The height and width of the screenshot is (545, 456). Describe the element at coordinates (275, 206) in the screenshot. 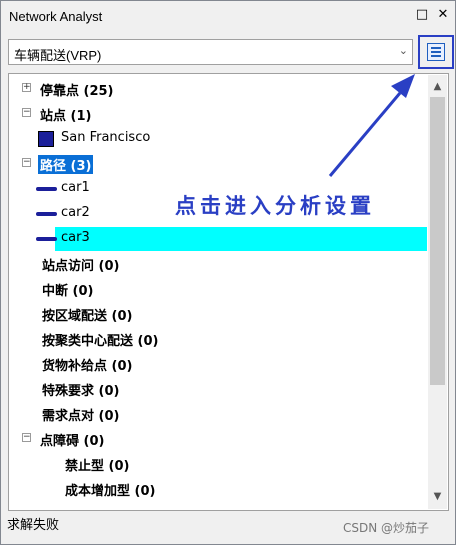

I see `annotation-text: 点击进入分析设置` at that location.